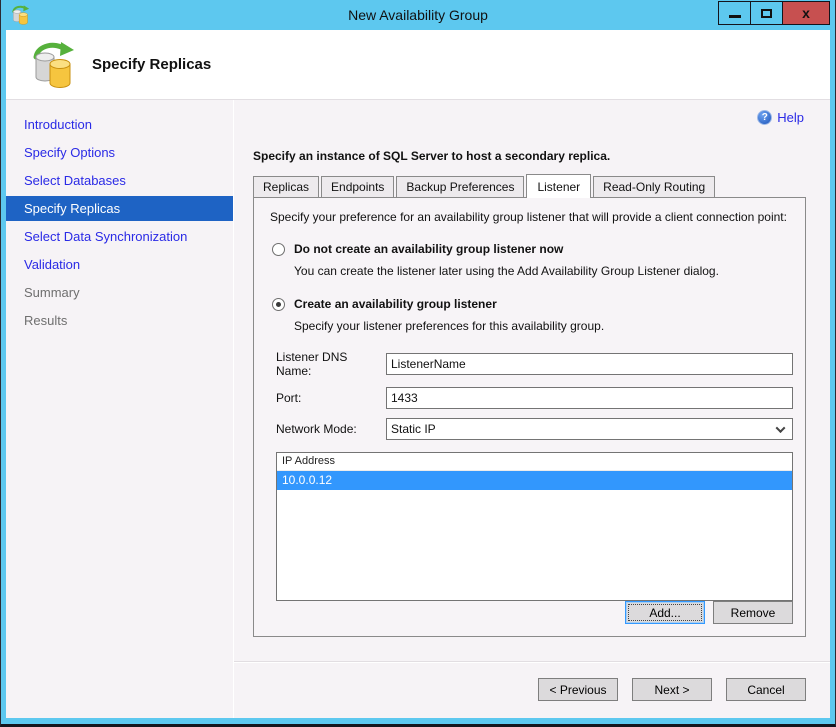 Image resolution: width=836 pixels, height=727 pixels. Describe the element at coordinates (119, 124) in the screenshot. I see `sidebar-item-introduction: Introduction` at that location.